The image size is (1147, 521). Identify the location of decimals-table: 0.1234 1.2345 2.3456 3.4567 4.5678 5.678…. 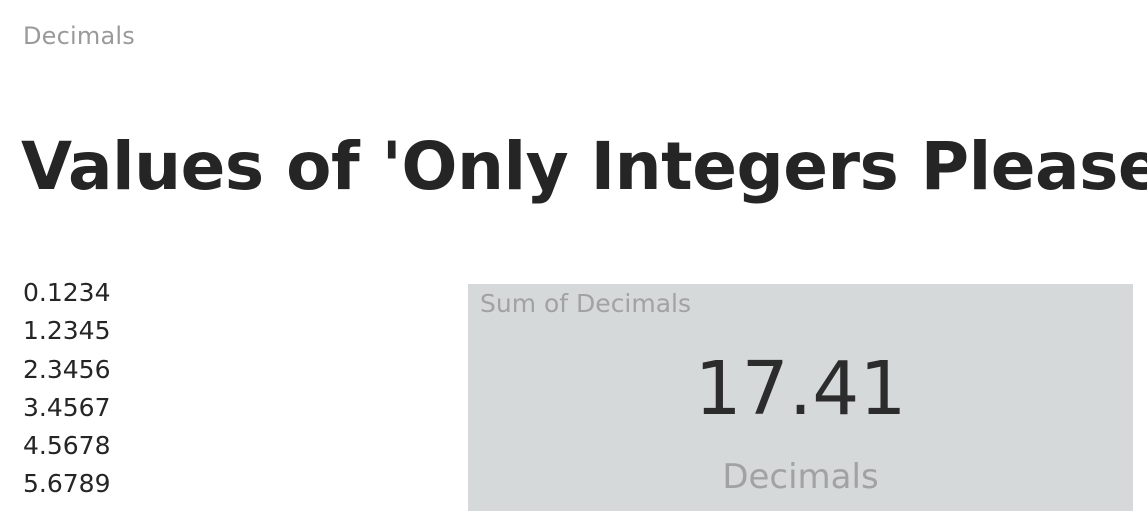
(66, 389).